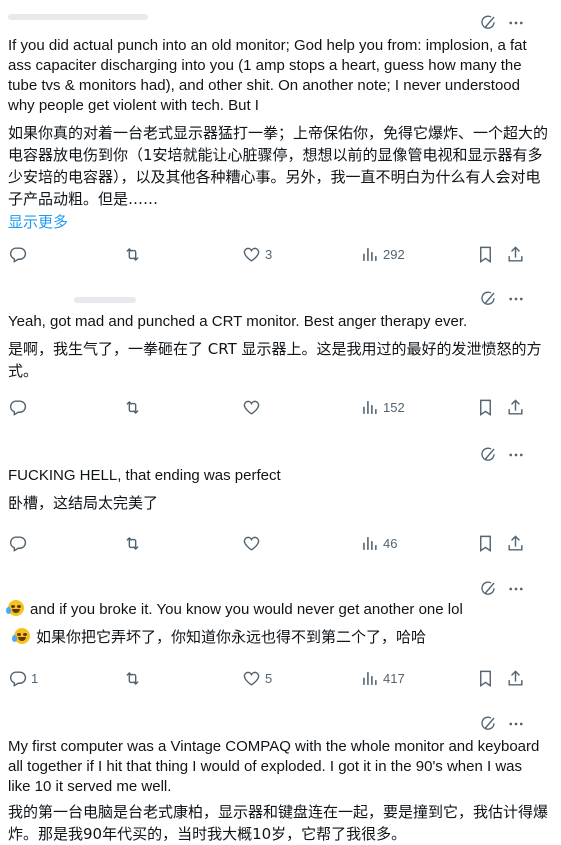 The width and height of the screenshot is (561, 845). Describe the element at coordinates (283, 637) in the screenshot. I see `tweet-translation: 如果你把它弄坏了，你知道你永远也得不到第二个了，哈哈` at that location.